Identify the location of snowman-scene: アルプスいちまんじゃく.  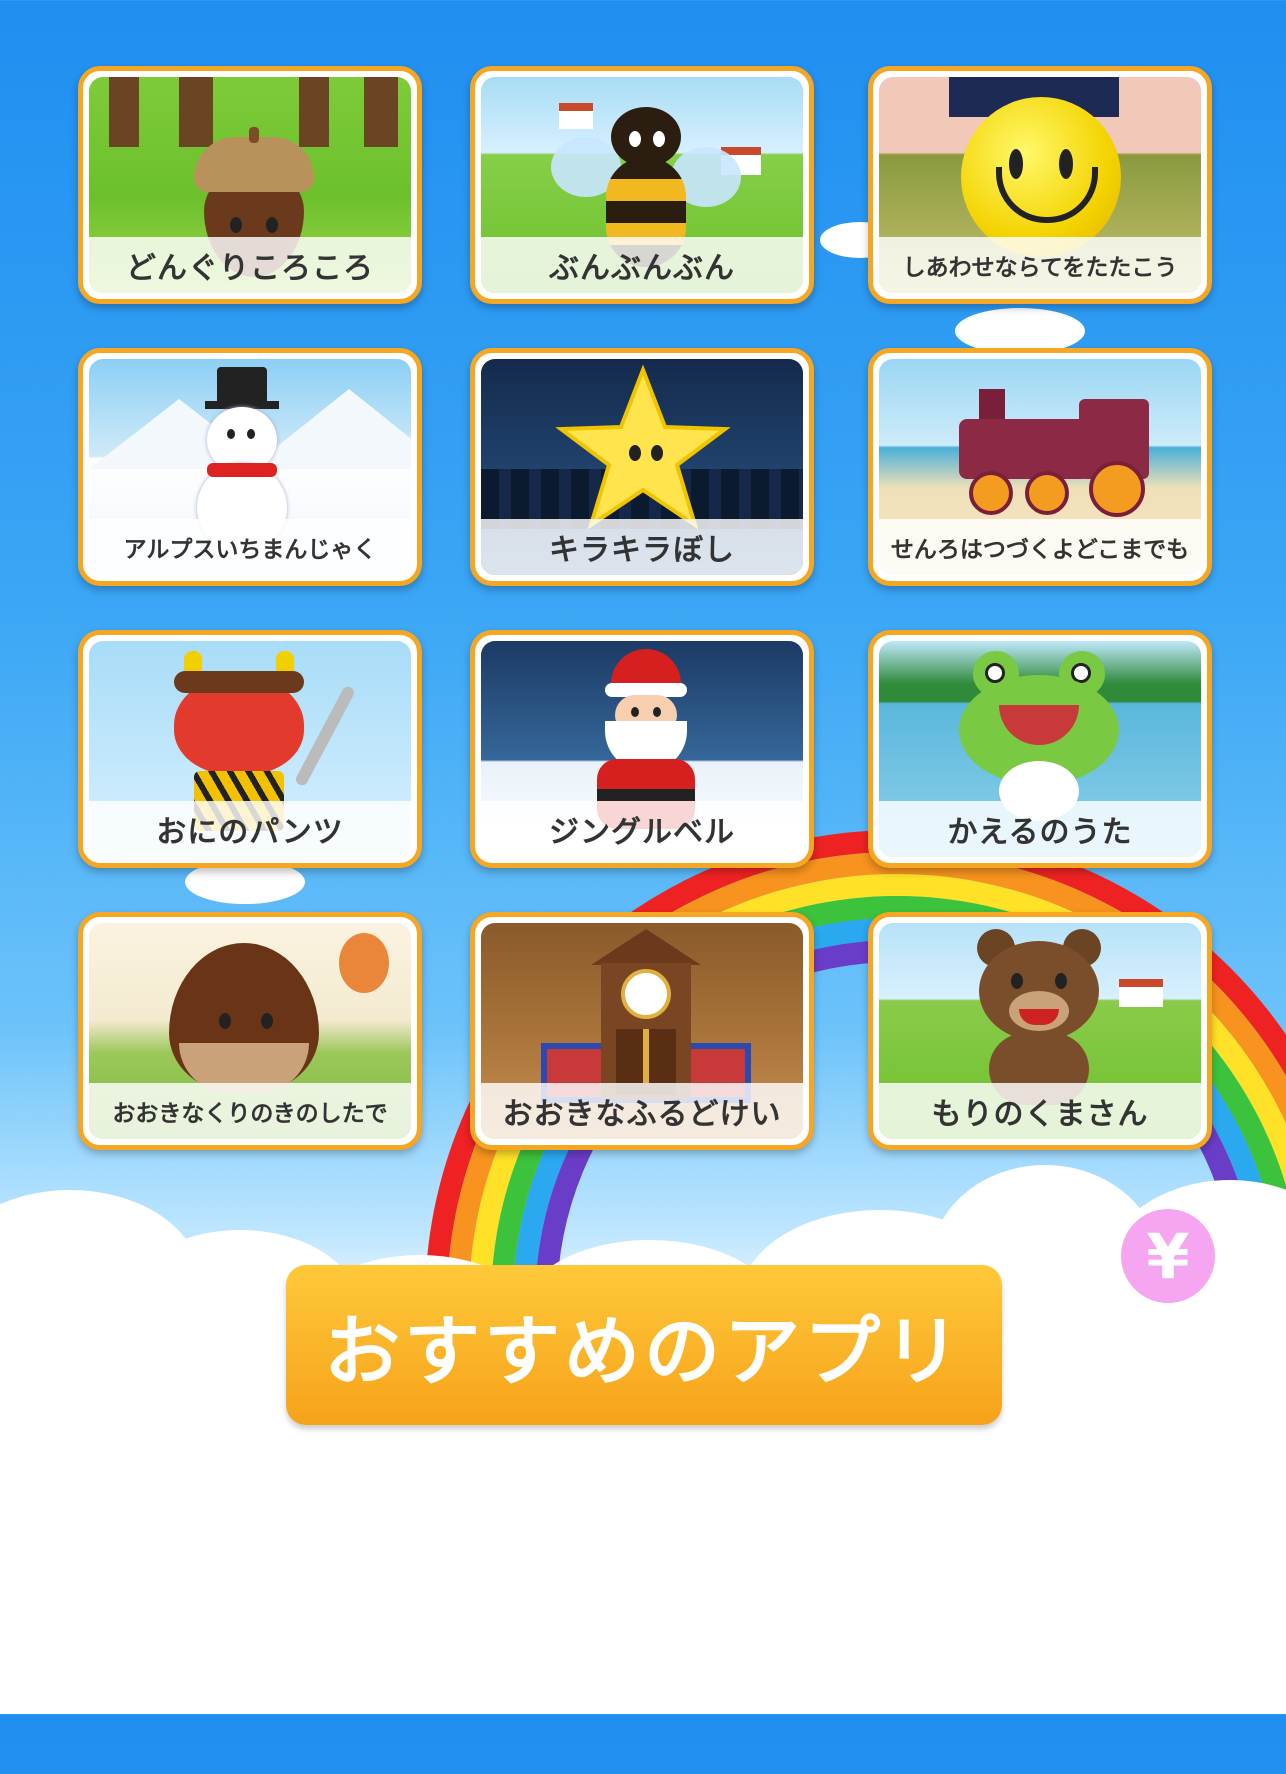
(250, 467).